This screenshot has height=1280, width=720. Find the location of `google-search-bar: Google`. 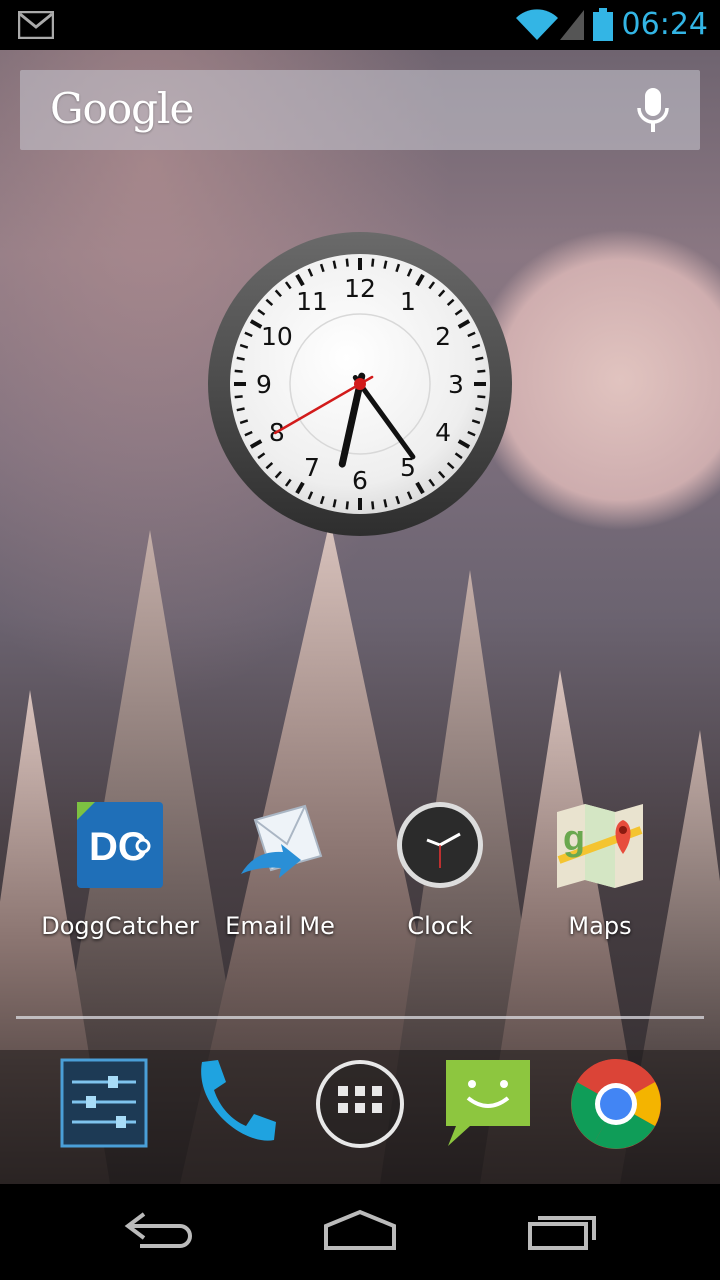

google-search-bar: Google is located at coordinates (360, 110).